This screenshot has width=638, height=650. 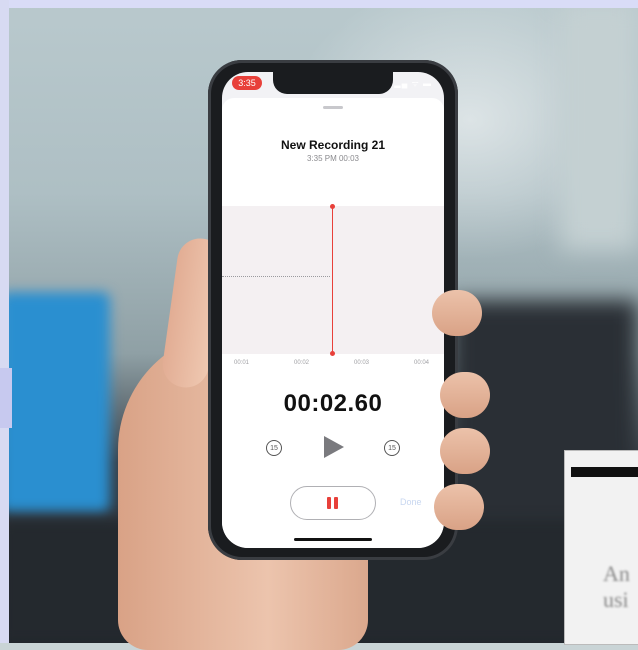 What do you see at coordinates (411, 502) in the screenshot?
I see `done-button: Done` at bounding box center [411, 502].